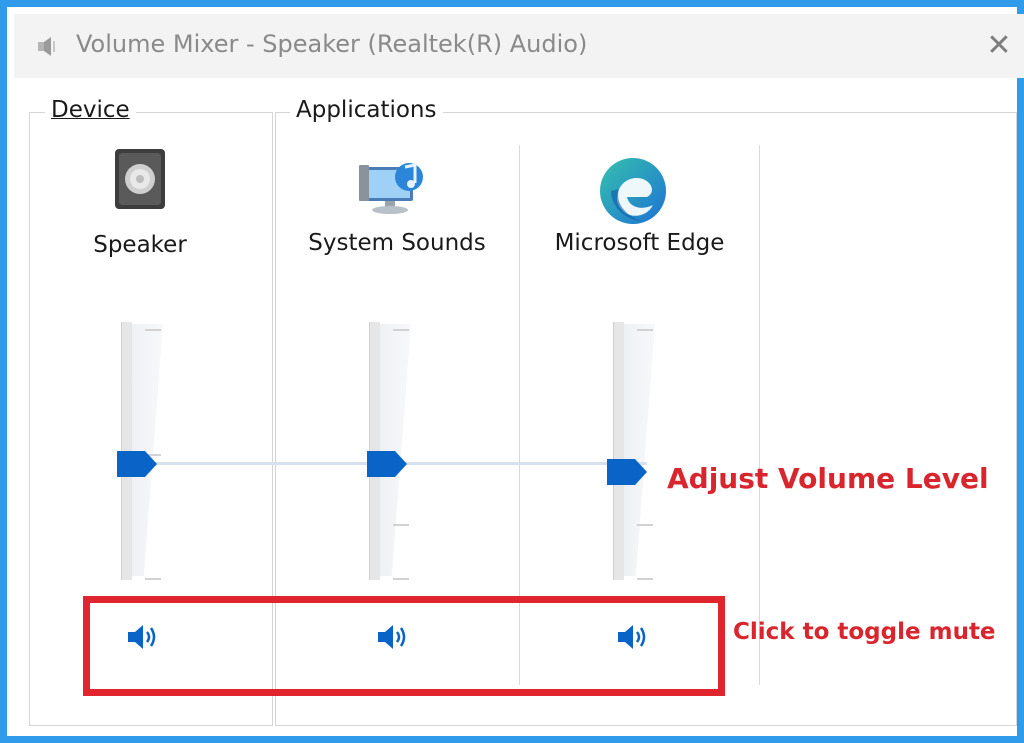  I want to click on app-name-system-sounds: System Sounds, so click(397, 243).